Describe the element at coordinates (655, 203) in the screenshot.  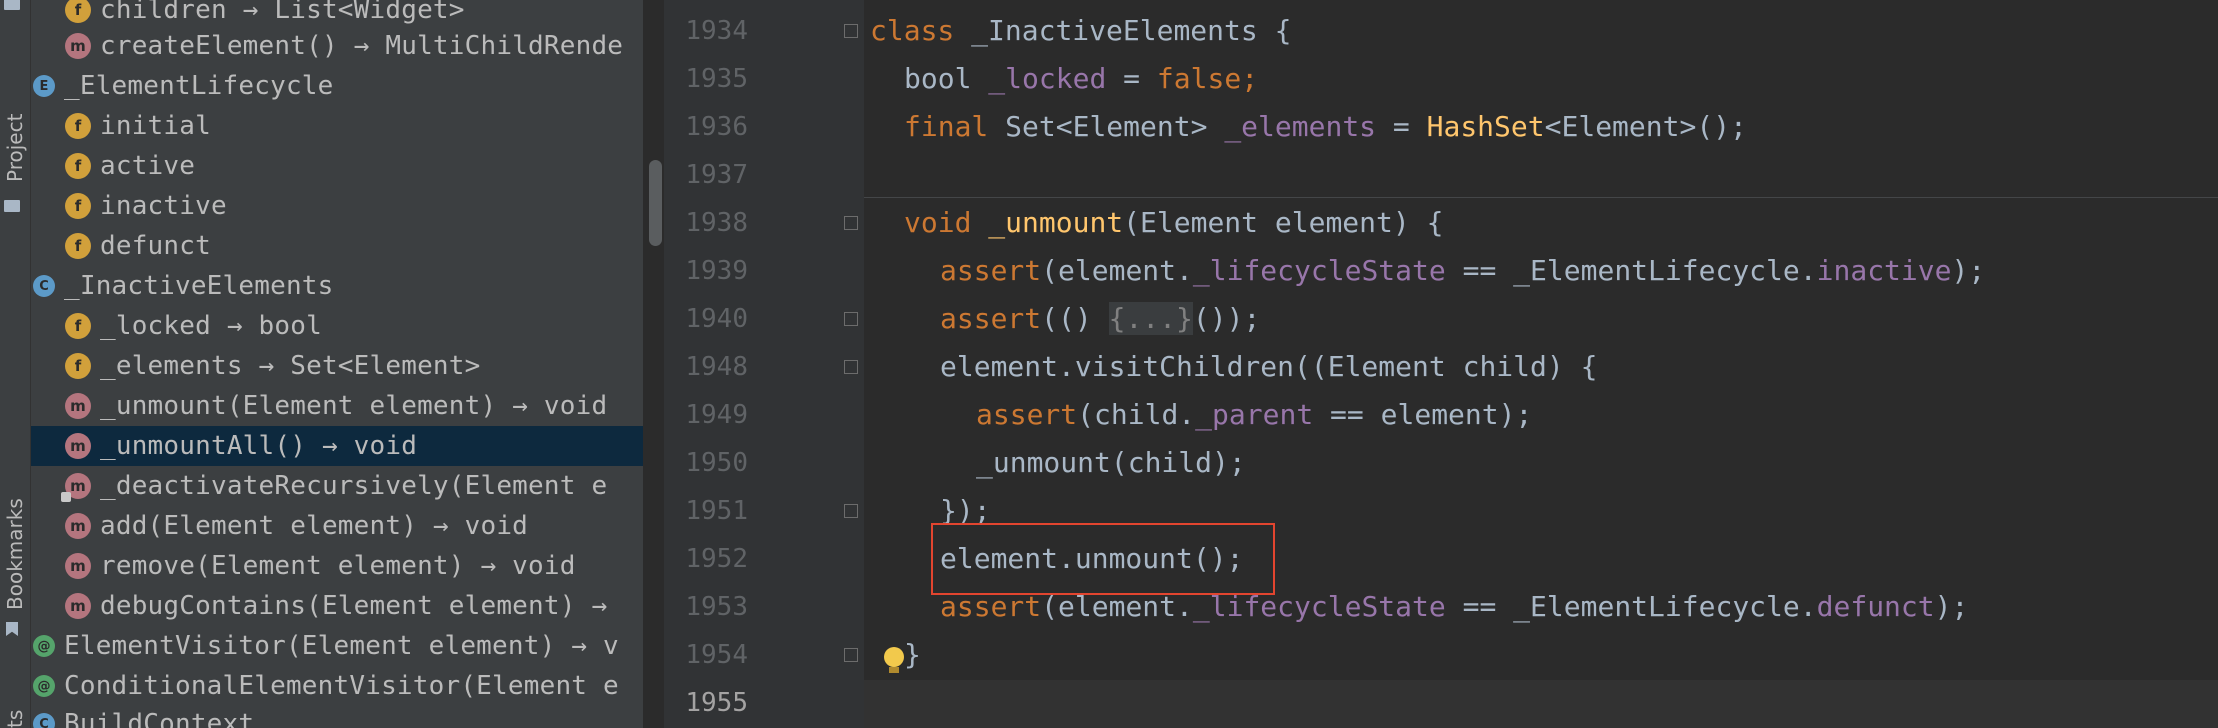
I see `structure-scrollbar` at that location.